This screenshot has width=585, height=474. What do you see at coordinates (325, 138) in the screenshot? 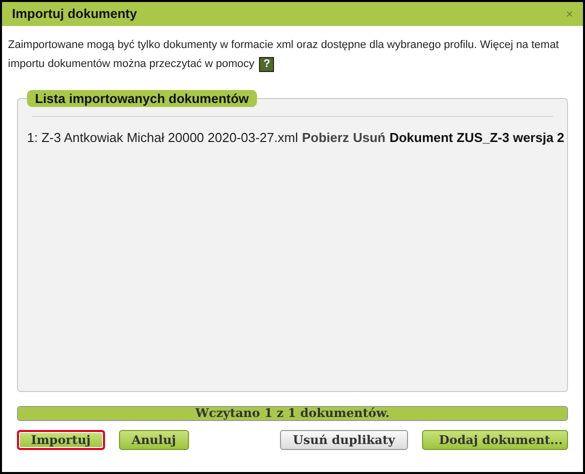
I see `download-link: Pobierz` at bounding box center [325, 138].